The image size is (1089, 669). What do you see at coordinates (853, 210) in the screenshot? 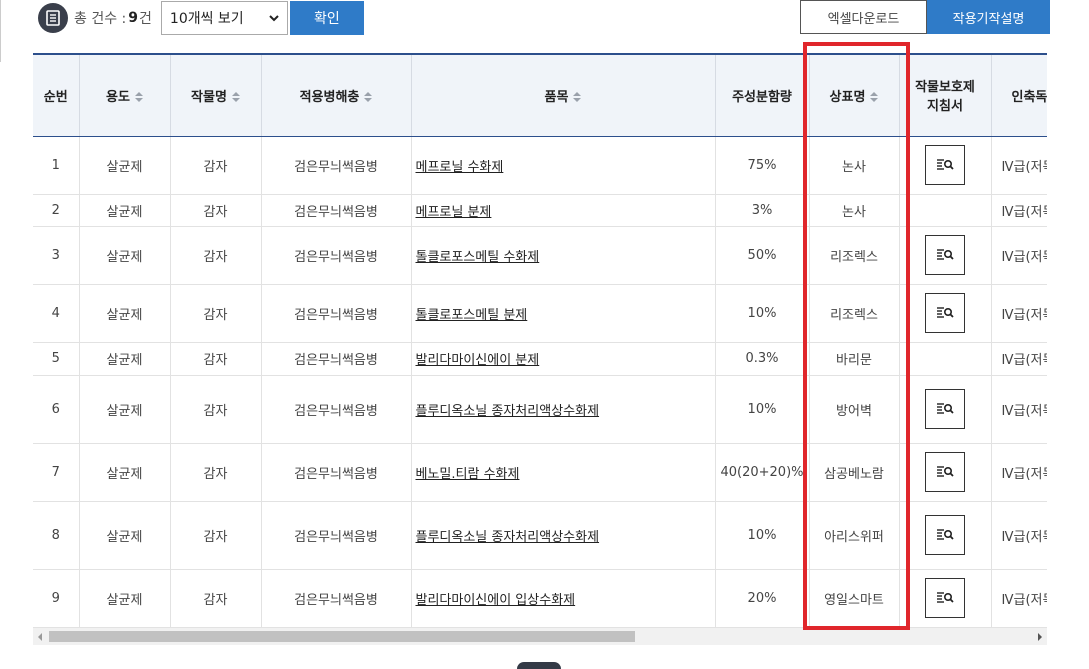
I see `cell-brand: 논사` at bounding box center [853, 210].